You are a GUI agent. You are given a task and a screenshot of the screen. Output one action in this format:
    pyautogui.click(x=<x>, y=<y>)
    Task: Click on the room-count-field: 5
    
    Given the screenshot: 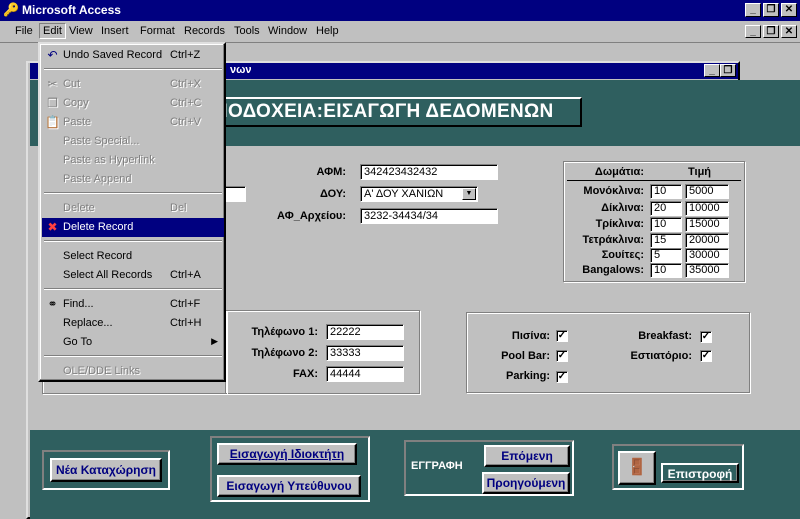 What is the action you would take?
    pyautogui.click(x=666, y=255)
    